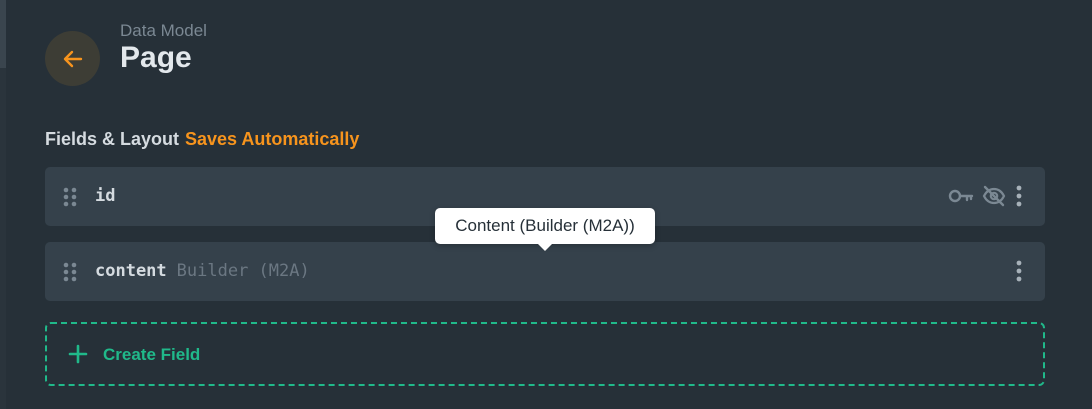  What do you see at coordinates (3, 204) in the screenshot?
I see `sidebar-scrollbar` at bounding box center [3, 204].